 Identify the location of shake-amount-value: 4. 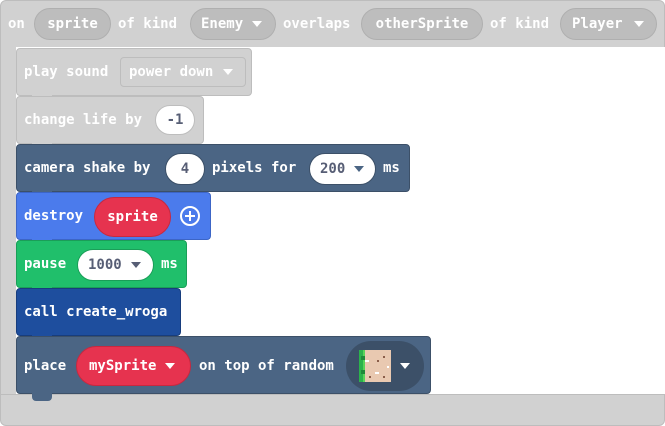
(185, 169).